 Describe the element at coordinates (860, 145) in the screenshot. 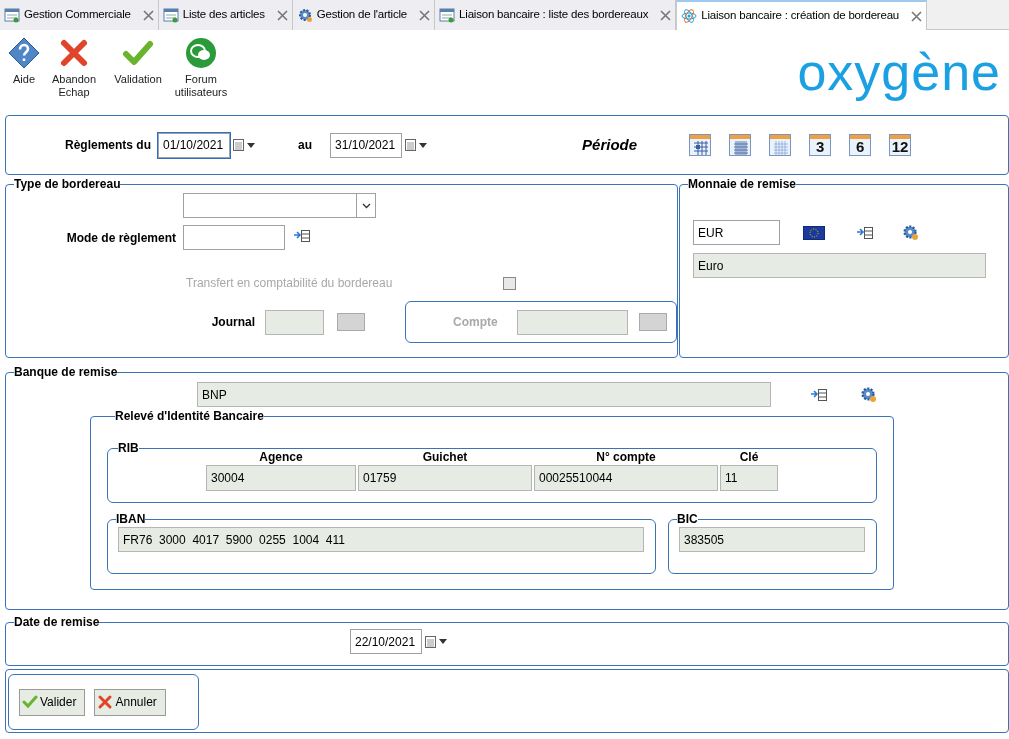

I see `period-preset-button: 6` at that location.